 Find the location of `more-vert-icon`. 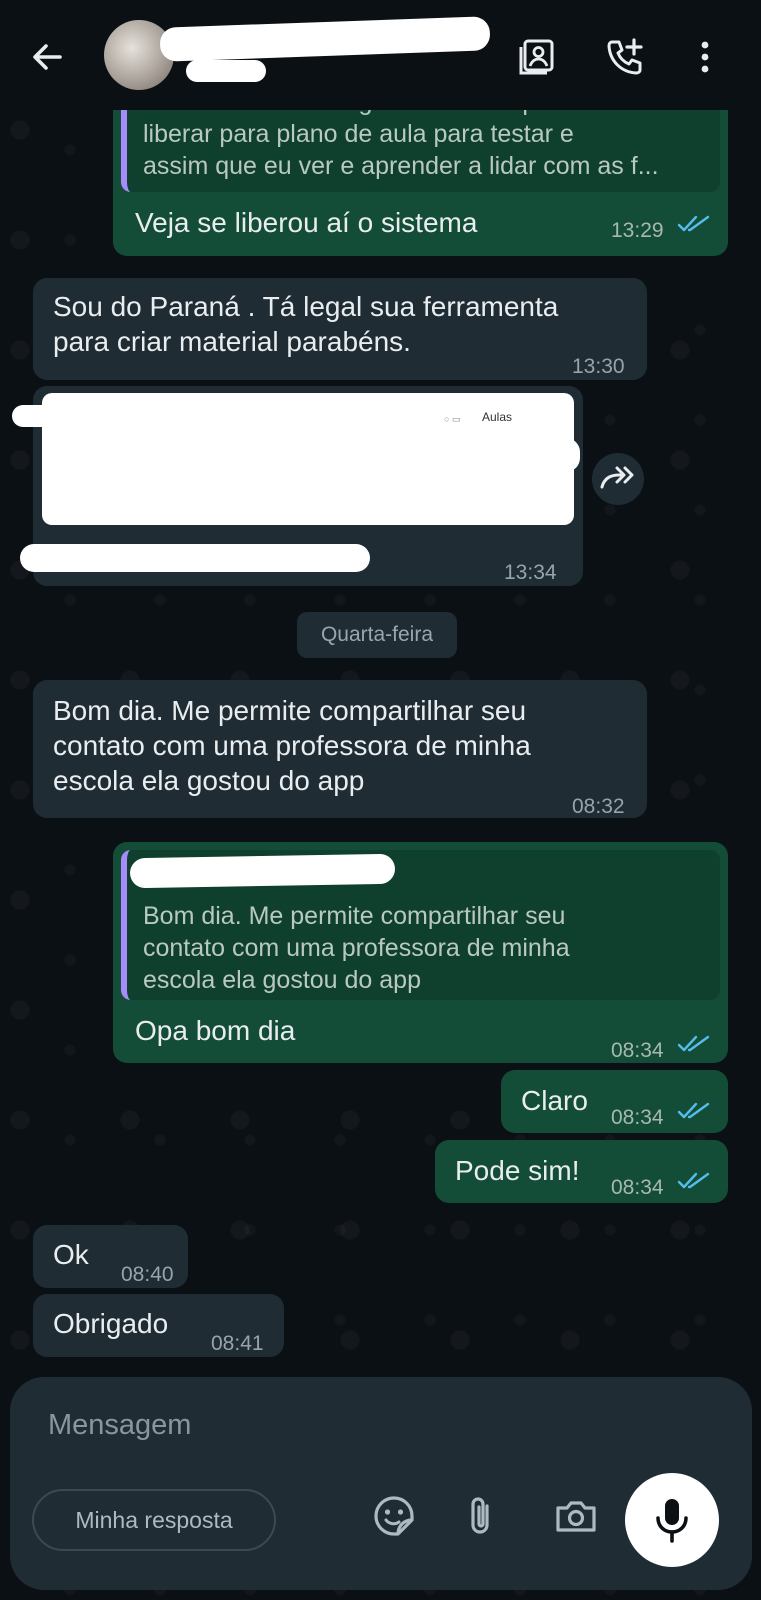

more-vert-icon is located at coordinates (705, 57).